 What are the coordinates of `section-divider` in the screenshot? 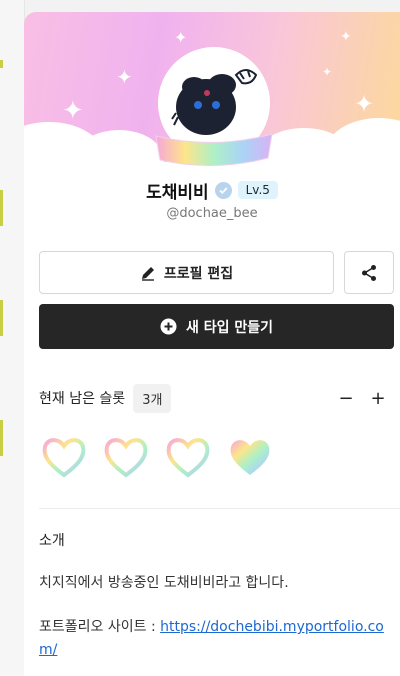 It's located at (219, 508).